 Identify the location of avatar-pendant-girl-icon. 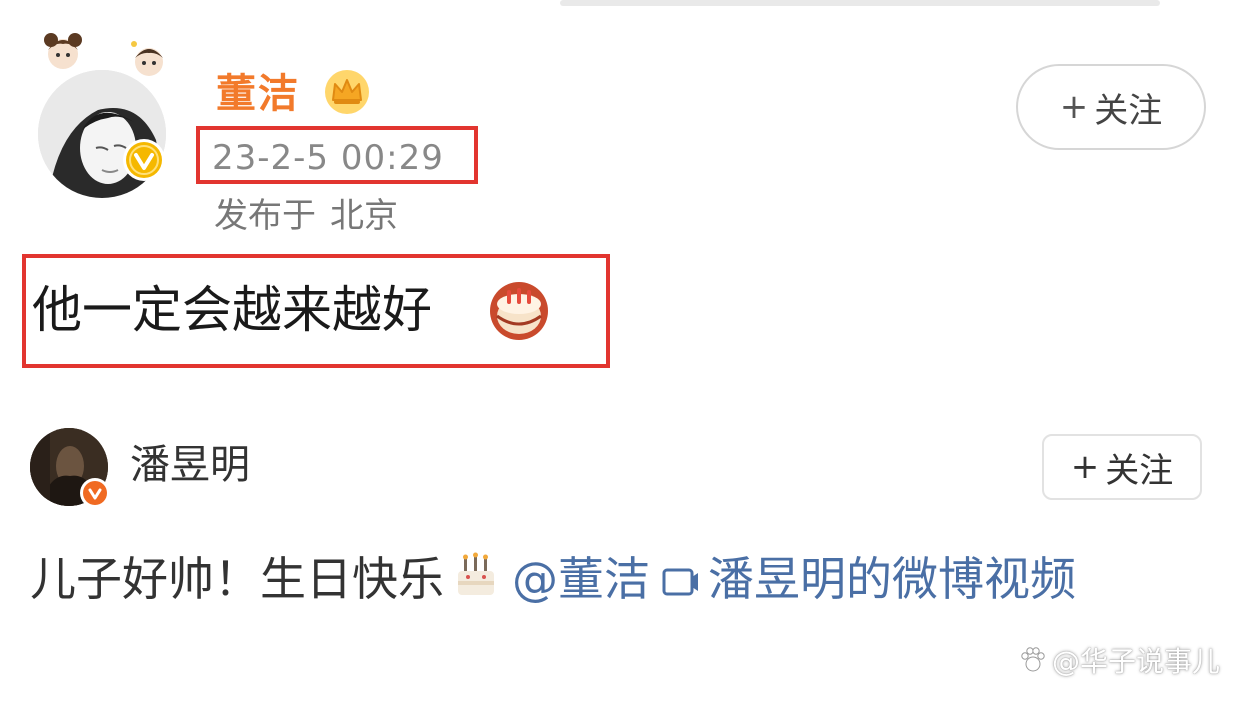
(63, 51).